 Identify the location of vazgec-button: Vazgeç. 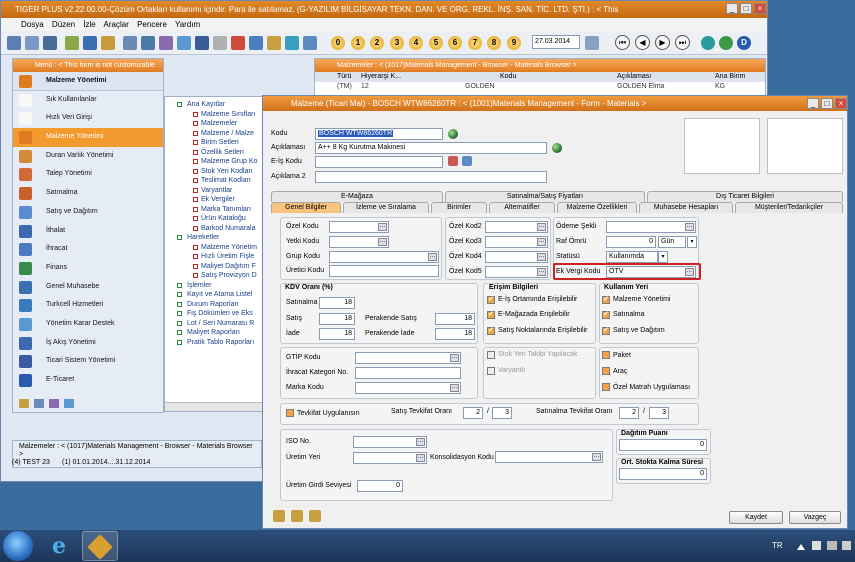
(815, 517).